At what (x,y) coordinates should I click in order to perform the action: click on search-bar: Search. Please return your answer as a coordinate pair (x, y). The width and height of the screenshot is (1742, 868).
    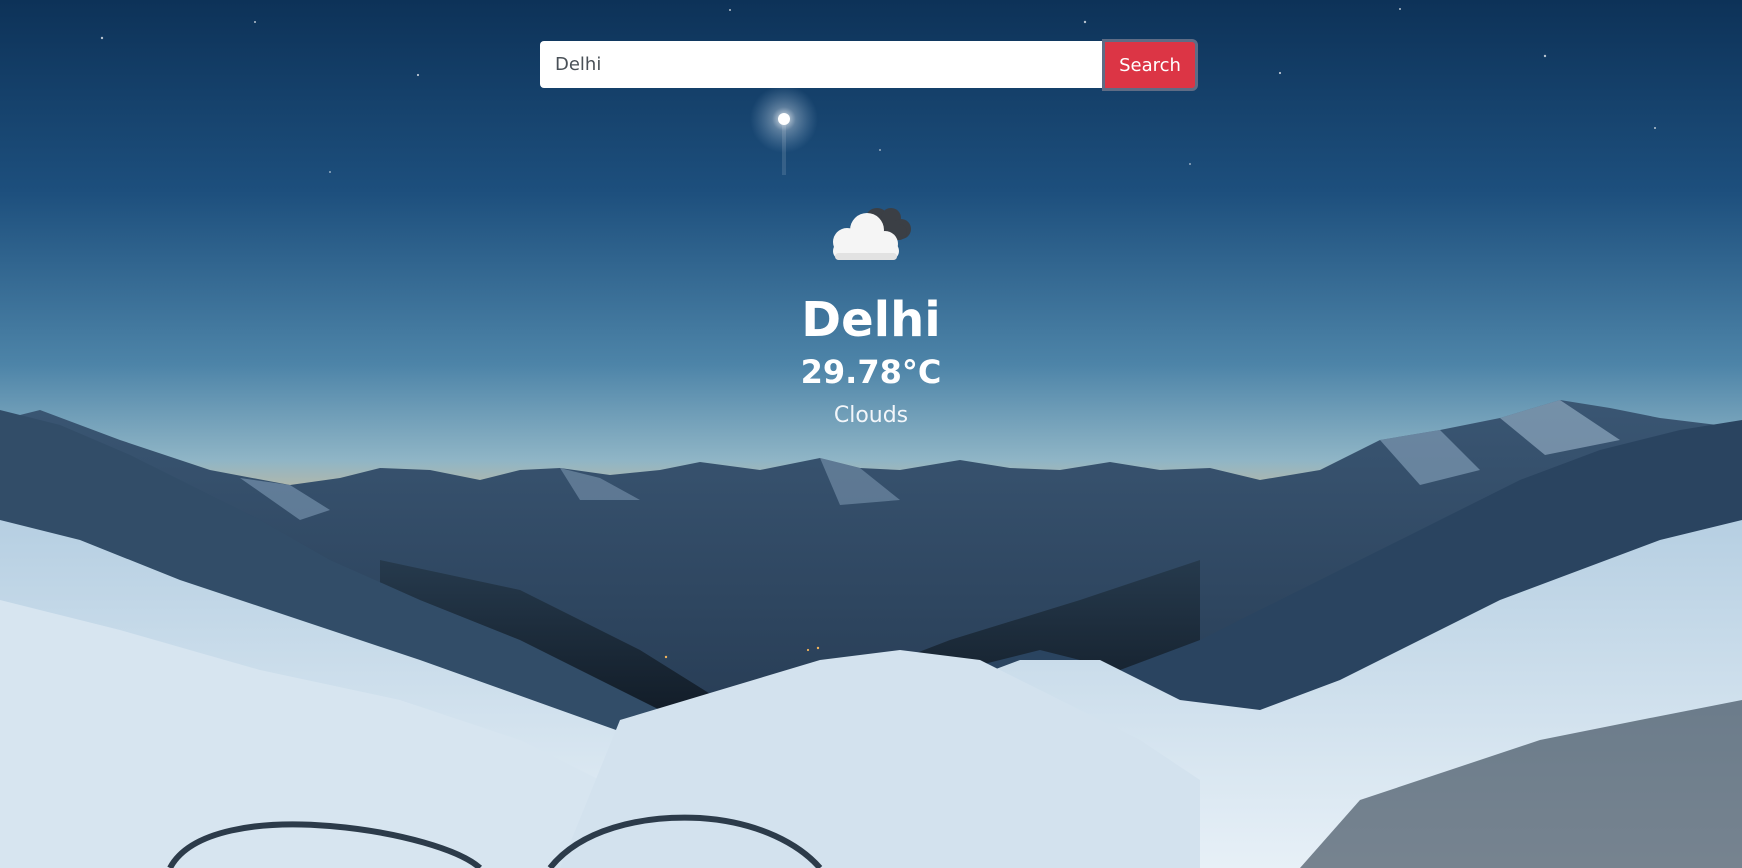
    Looking at the image, I should click on (869, 65).